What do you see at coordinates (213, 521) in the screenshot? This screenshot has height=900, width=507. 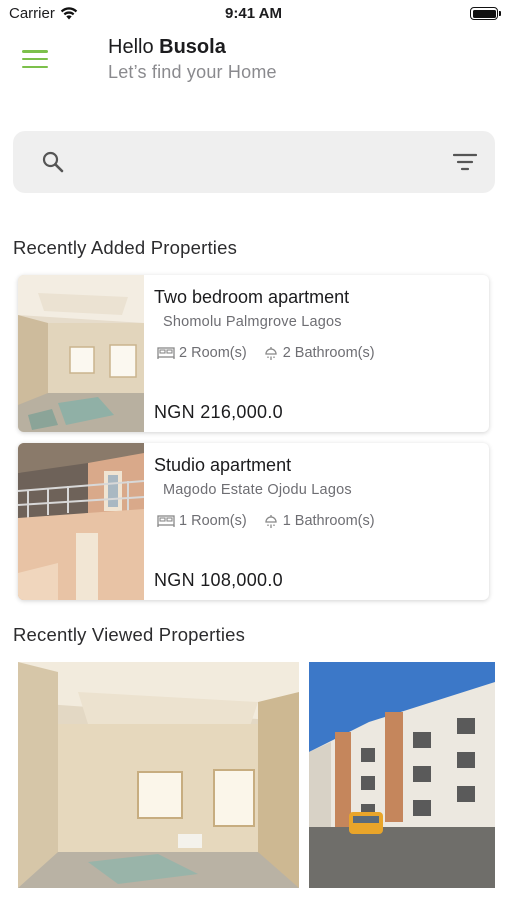 I see `room-count: 1 Room(s)` at bounding box center [213, 521].